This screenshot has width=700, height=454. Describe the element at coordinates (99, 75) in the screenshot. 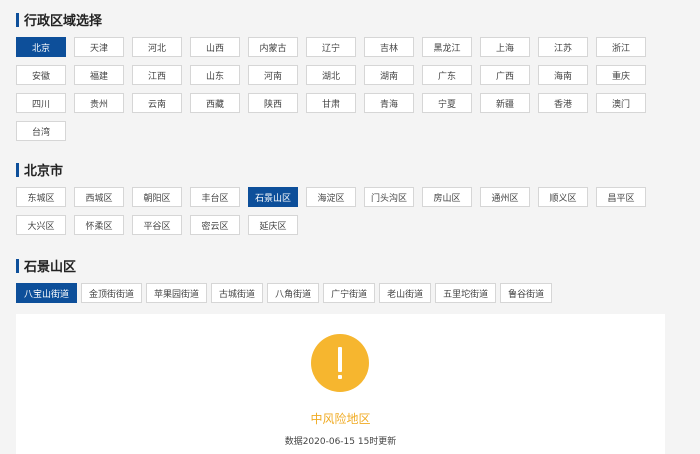

I see `province-chip: 福建` at that location.